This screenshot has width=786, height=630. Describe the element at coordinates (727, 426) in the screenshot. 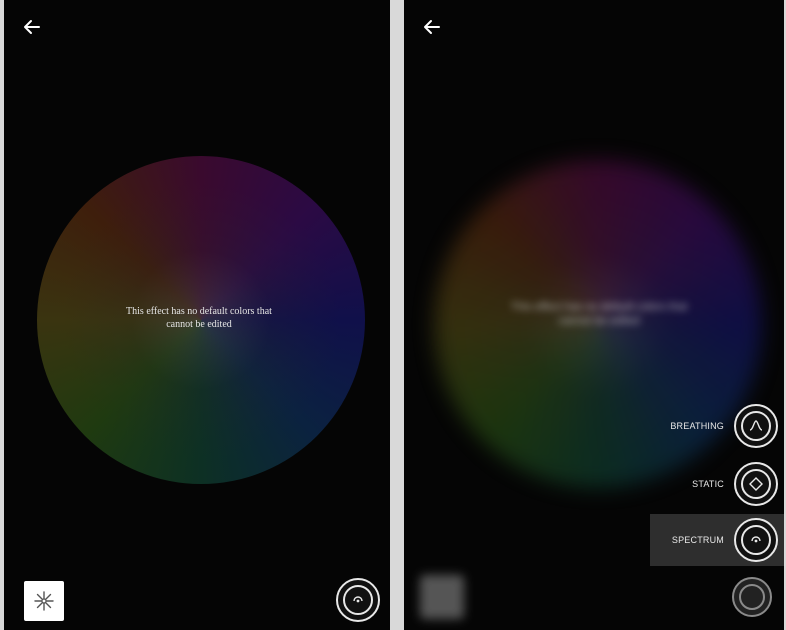

I see `menu-item-breathing: BREATHING` at that location.